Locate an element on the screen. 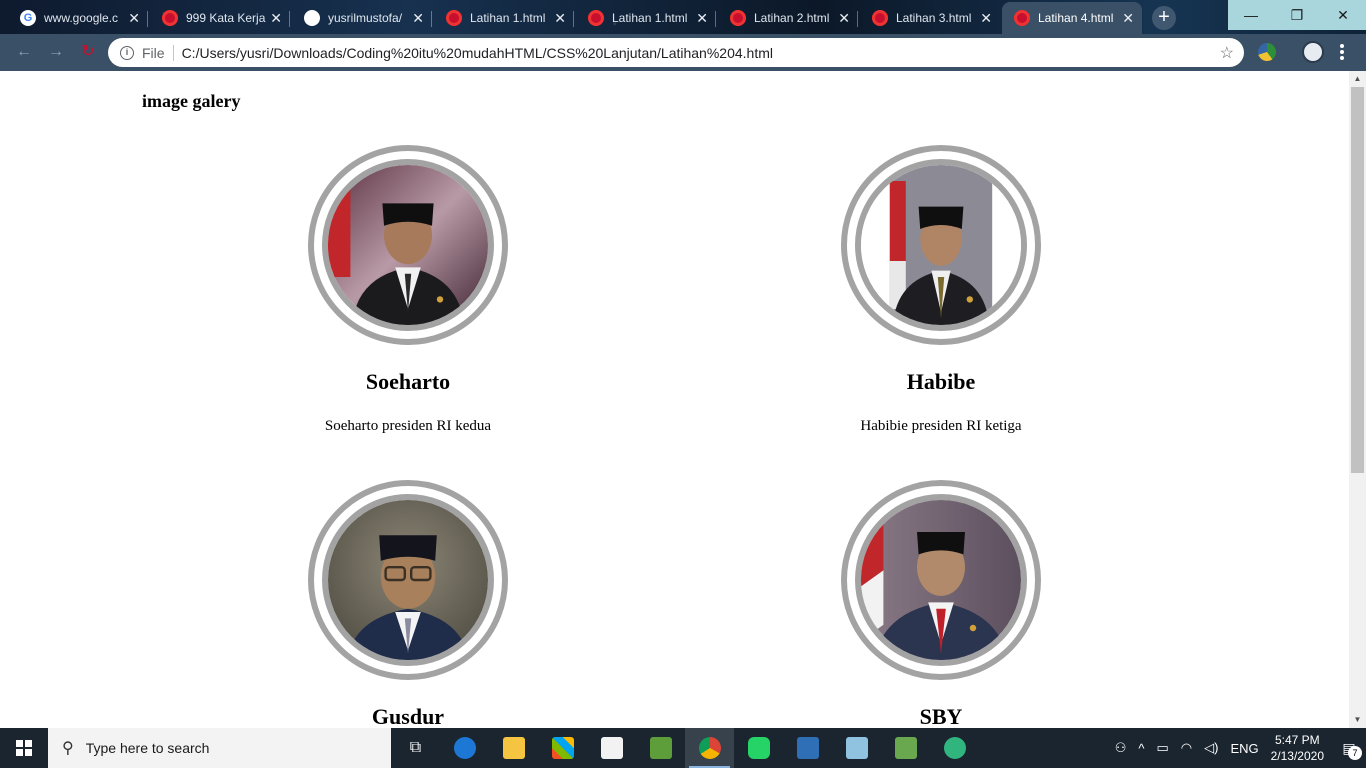 The width and height of the screenshot is (1366, 768). google-icon: G is located at coordinates (28, 18).